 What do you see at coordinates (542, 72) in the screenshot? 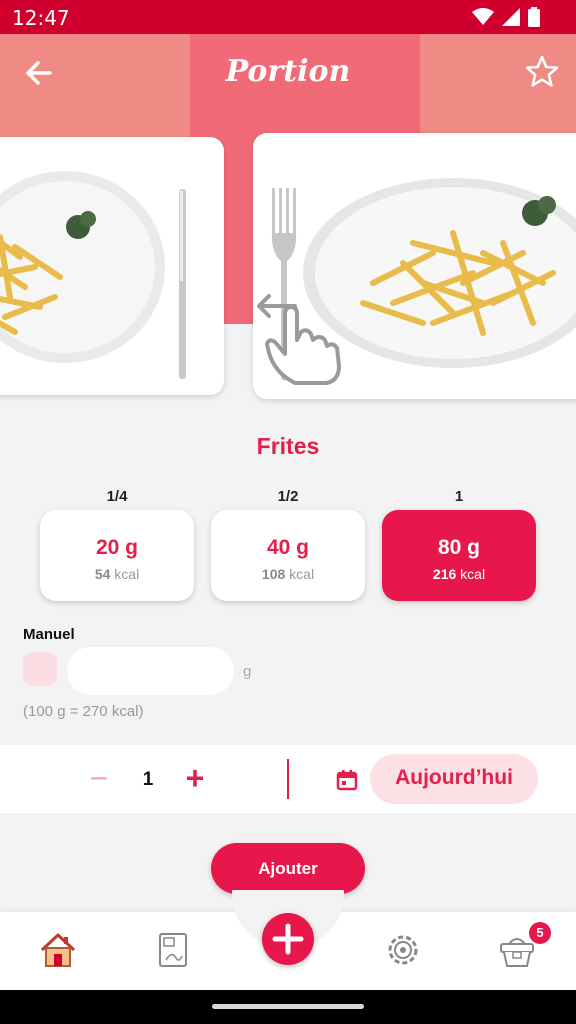
I see `star-icon` at bounding box center [542, 72].